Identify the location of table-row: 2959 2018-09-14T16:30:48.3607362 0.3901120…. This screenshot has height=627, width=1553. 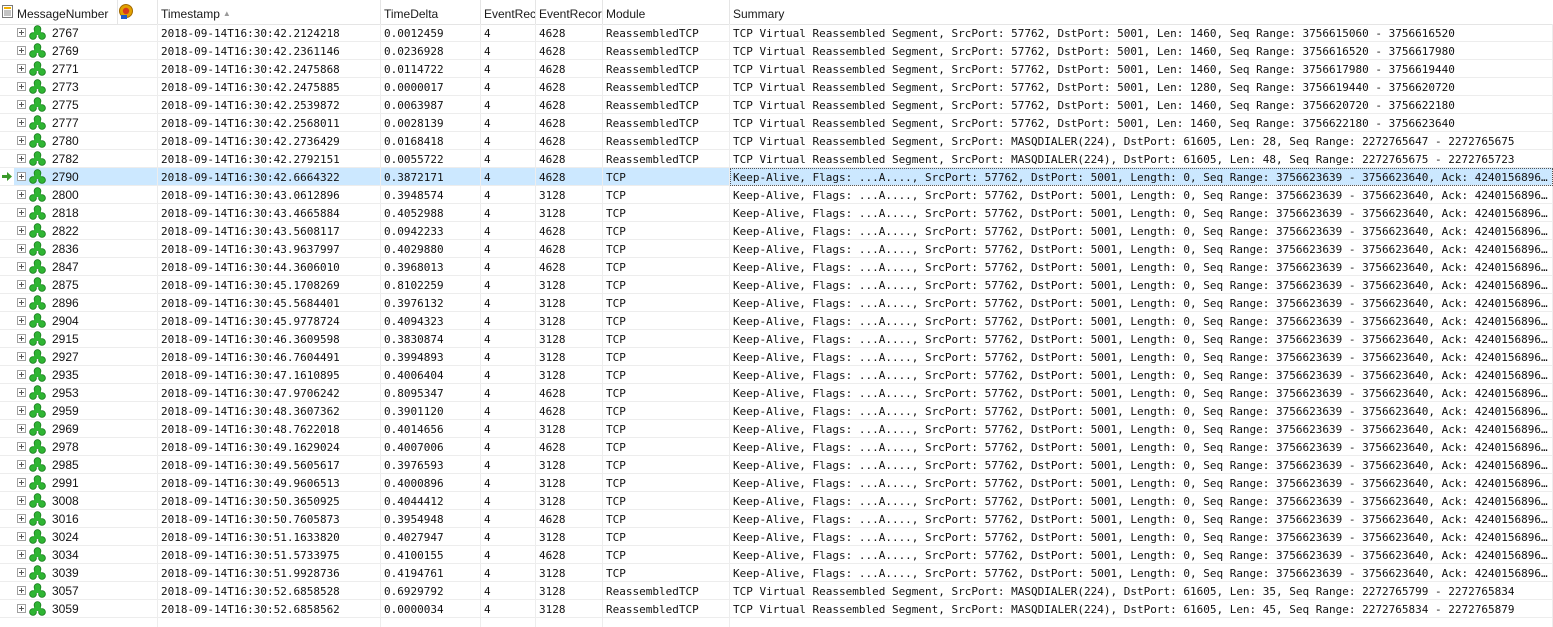
(776, 411).